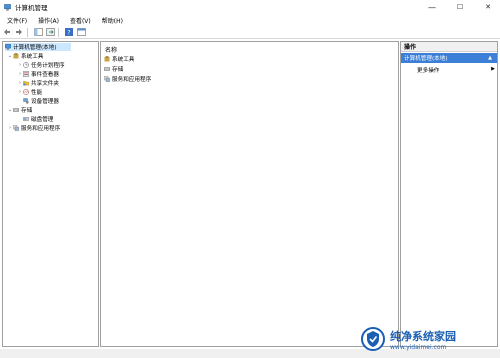 The width and height of the screenshot is (500, 358). What do you see at coordinates (449, 58) in the screenshot?
I see `actions-section-header: 计算机管理(本地) ▲` at bounding box center [449, 58].